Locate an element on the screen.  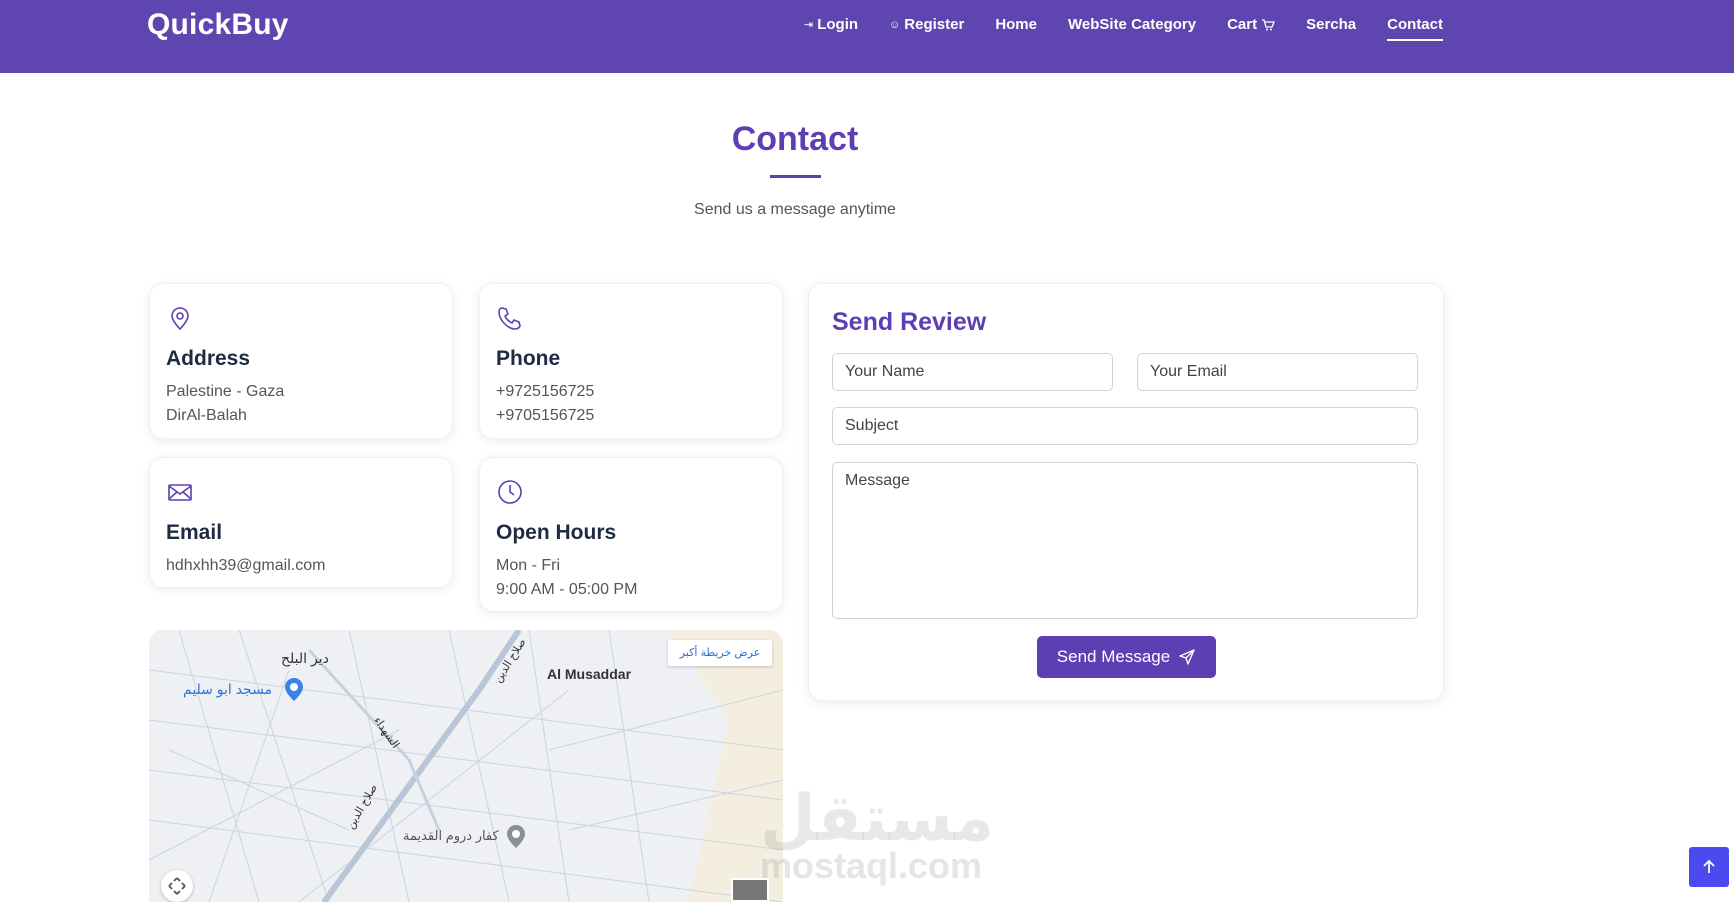
form-title: Send Review is located at coordinates (909, 322).